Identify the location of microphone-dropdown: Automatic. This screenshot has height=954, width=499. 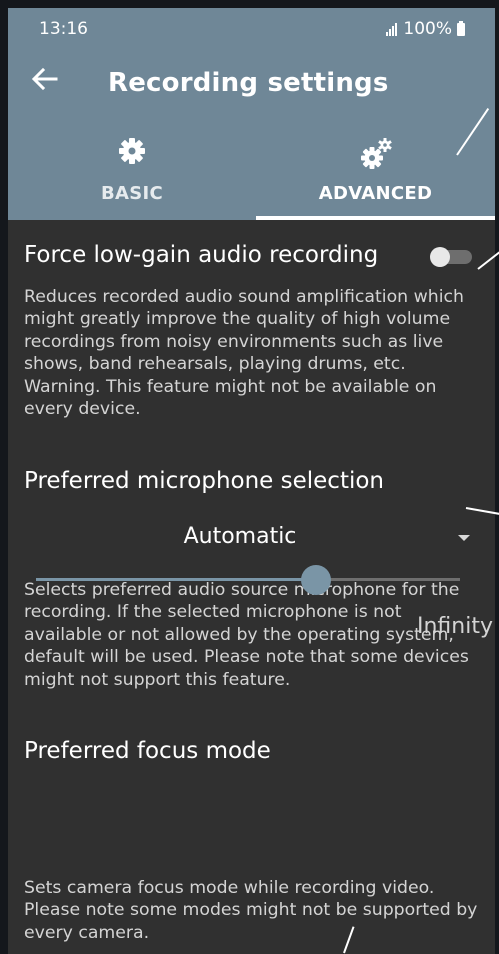
(252, 538).